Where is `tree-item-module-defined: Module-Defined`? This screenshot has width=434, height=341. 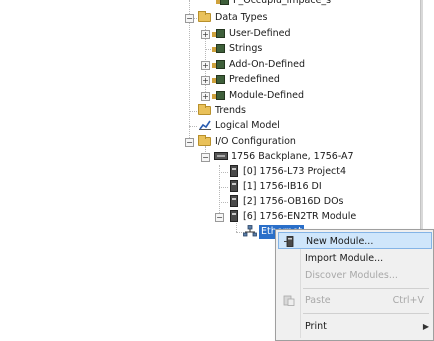 tree-item-module-defined: Module-Defined is located at coordinates (272, 96).